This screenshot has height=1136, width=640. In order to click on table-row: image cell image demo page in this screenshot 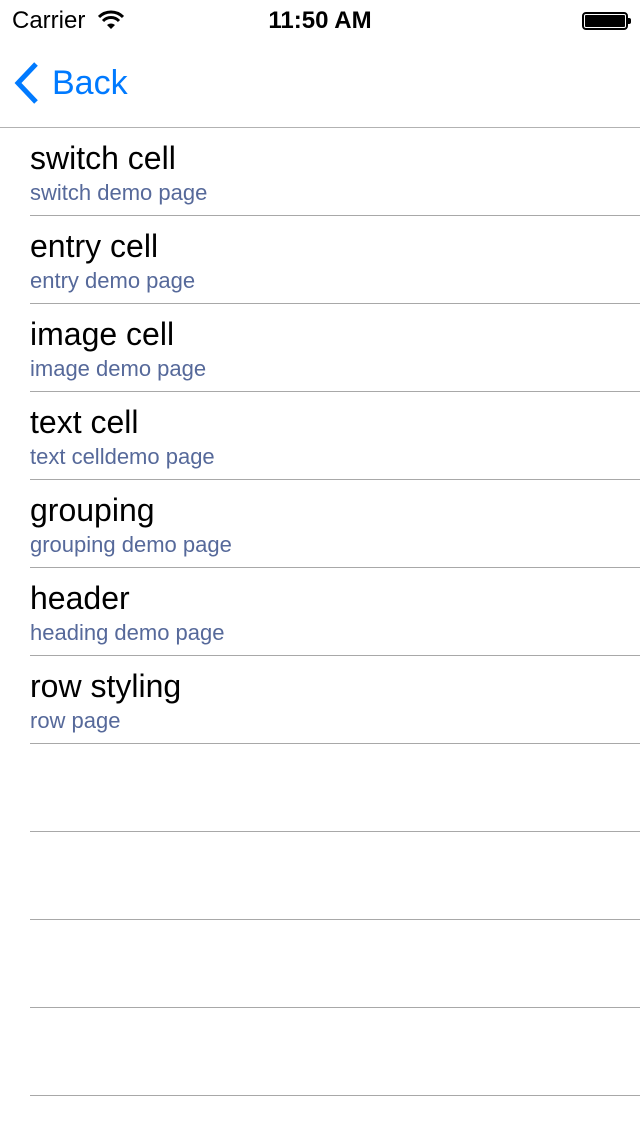, I will do `click(335, 348)`.